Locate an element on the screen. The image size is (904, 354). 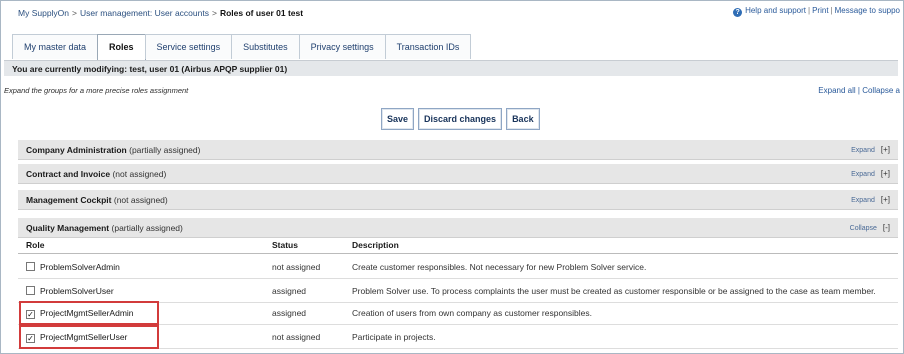
tab-privacy-settings: Privacy settings is located at coordinates (342, 46).